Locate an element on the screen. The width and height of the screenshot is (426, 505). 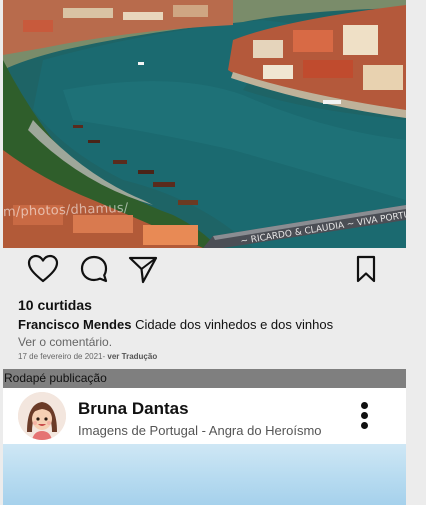
caption-author: Francisco Mendes is located at coordinates (74, 324).